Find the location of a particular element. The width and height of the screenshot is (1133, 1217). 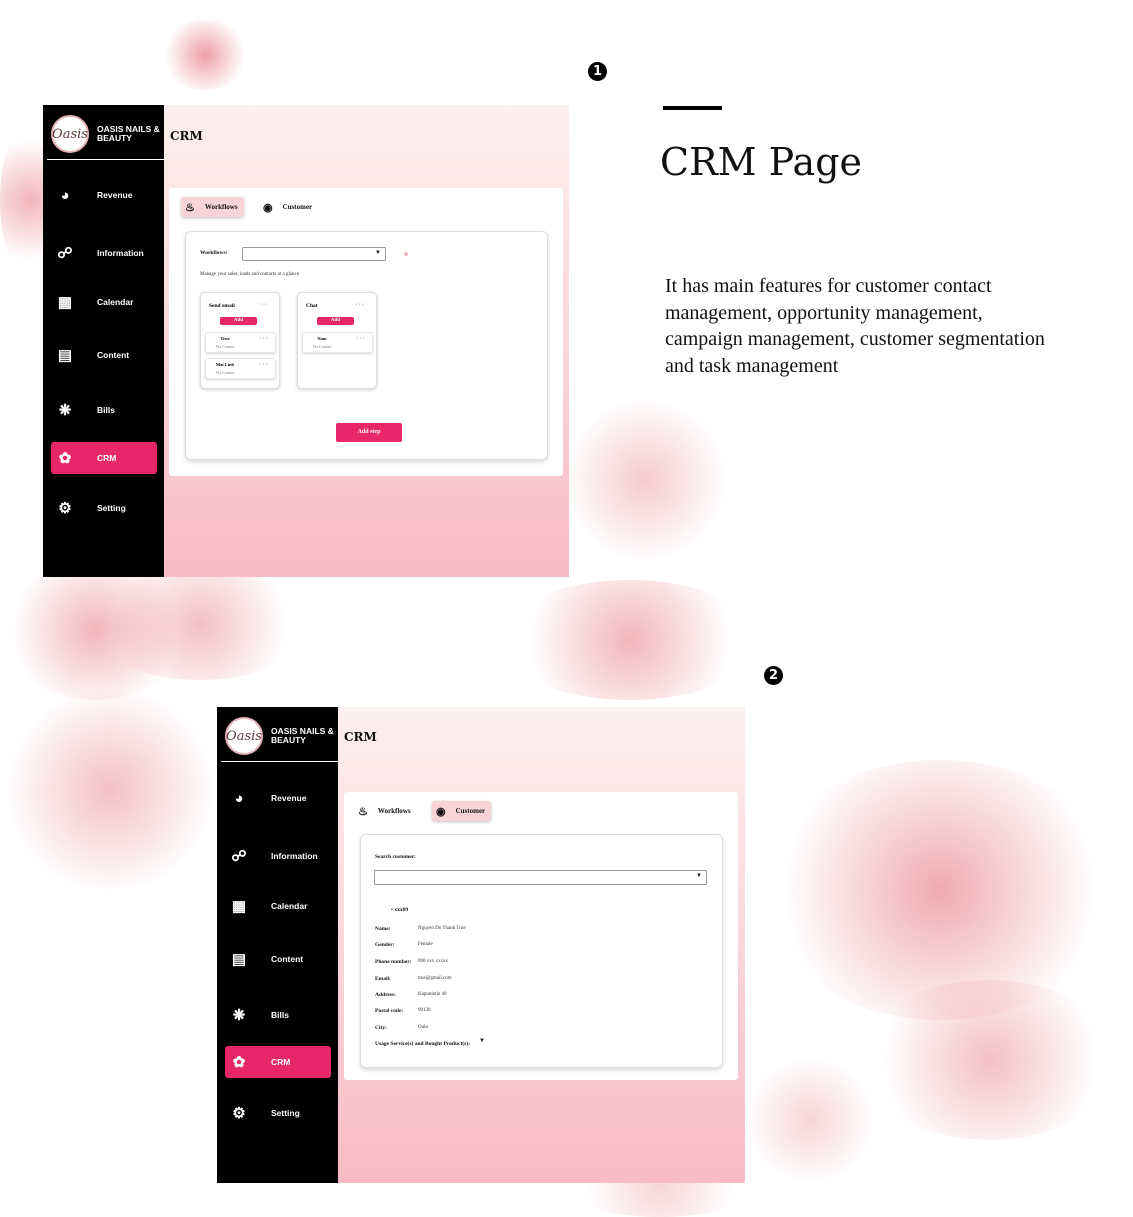

field-label: Usage Service(s) and Bought Product(s): is located at coordinates (422, 1044).